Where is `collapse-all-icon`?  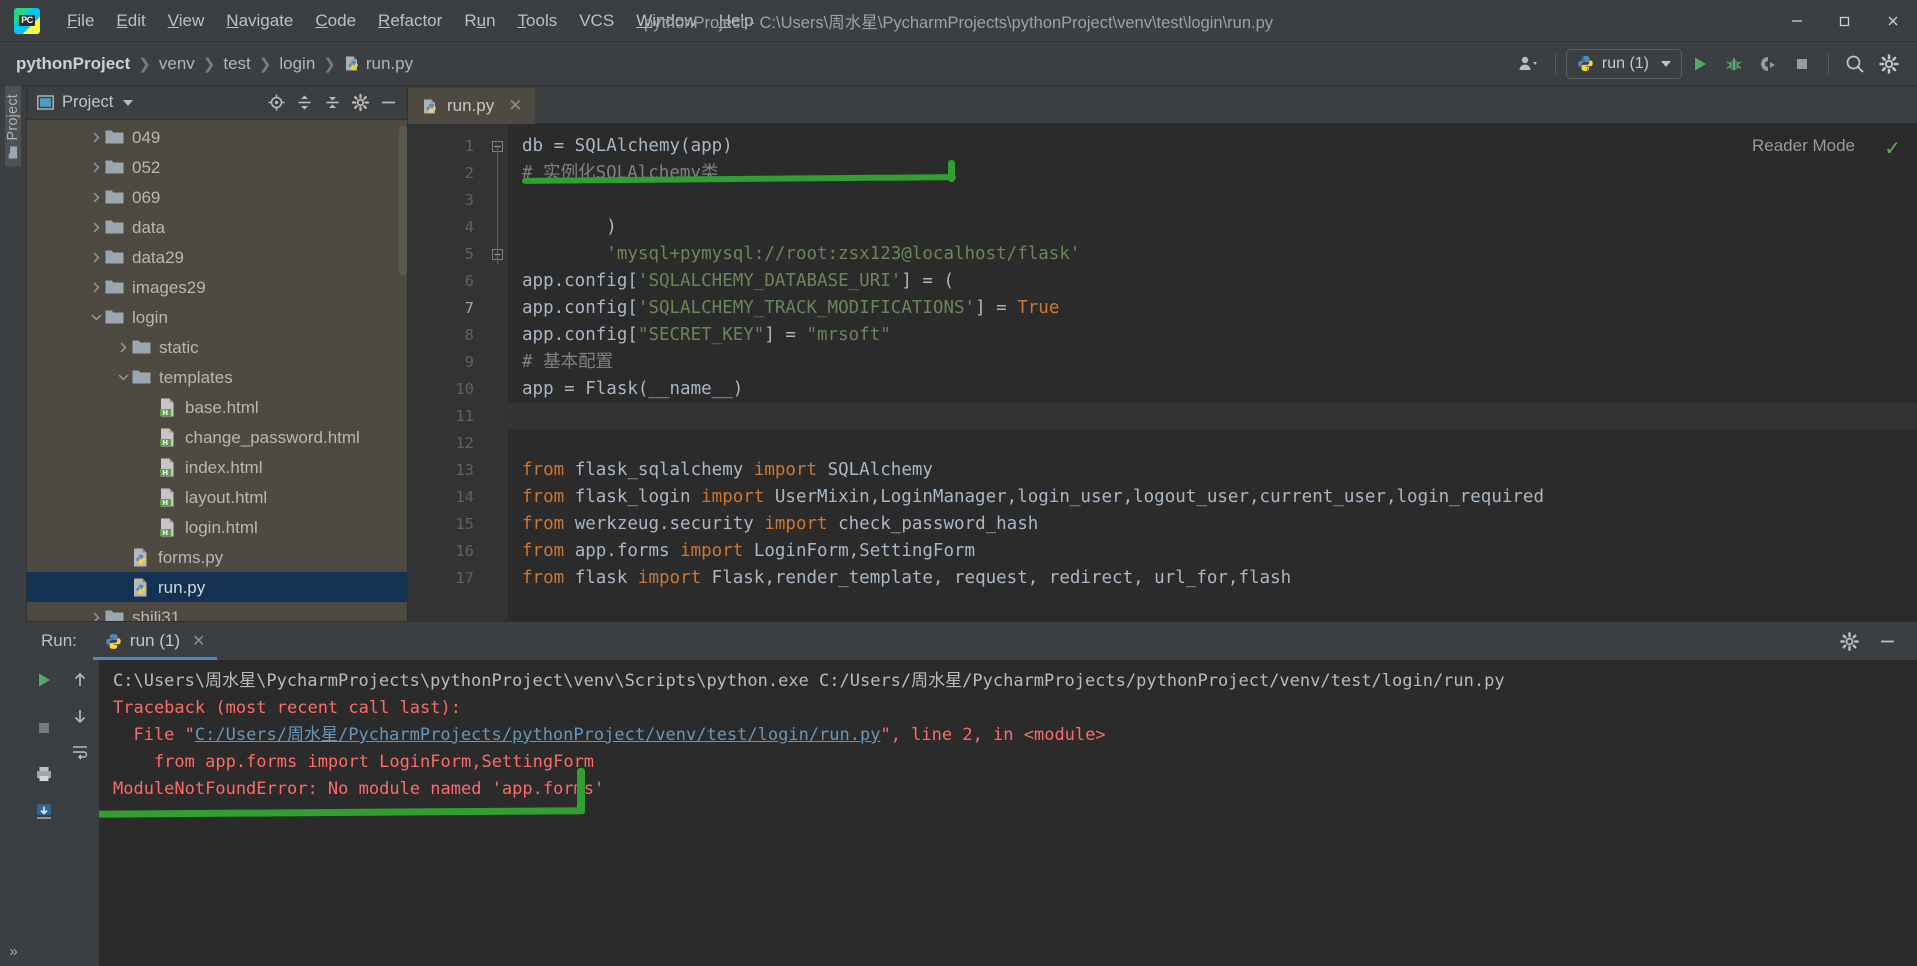 collapse-all-icon is located at coordinates (332, 103).